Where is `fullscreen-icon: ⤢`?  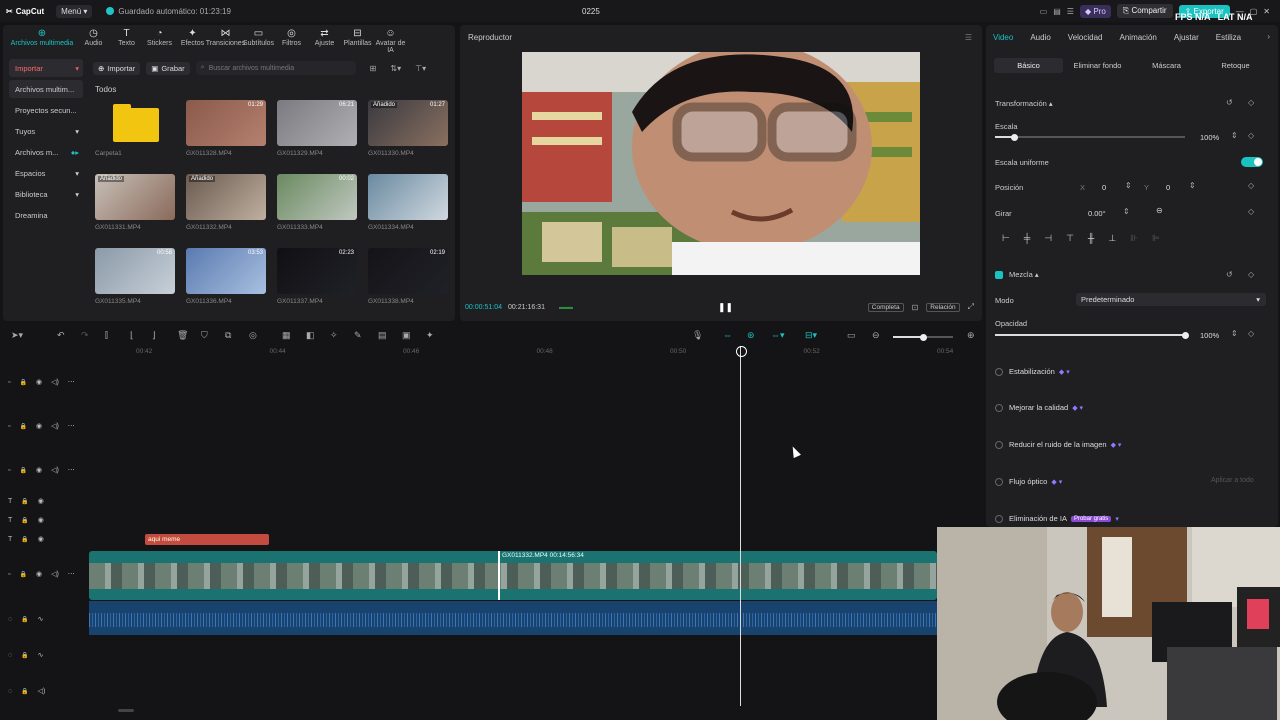
fullscreen-icon: ⤢ is located at coordinates (971, 307).